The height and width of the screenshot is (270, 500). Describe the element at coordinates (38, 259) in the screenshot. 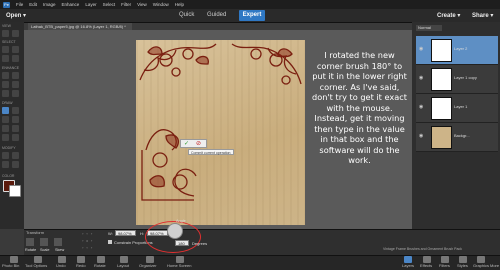

I see `tool-options-icon` at that location.